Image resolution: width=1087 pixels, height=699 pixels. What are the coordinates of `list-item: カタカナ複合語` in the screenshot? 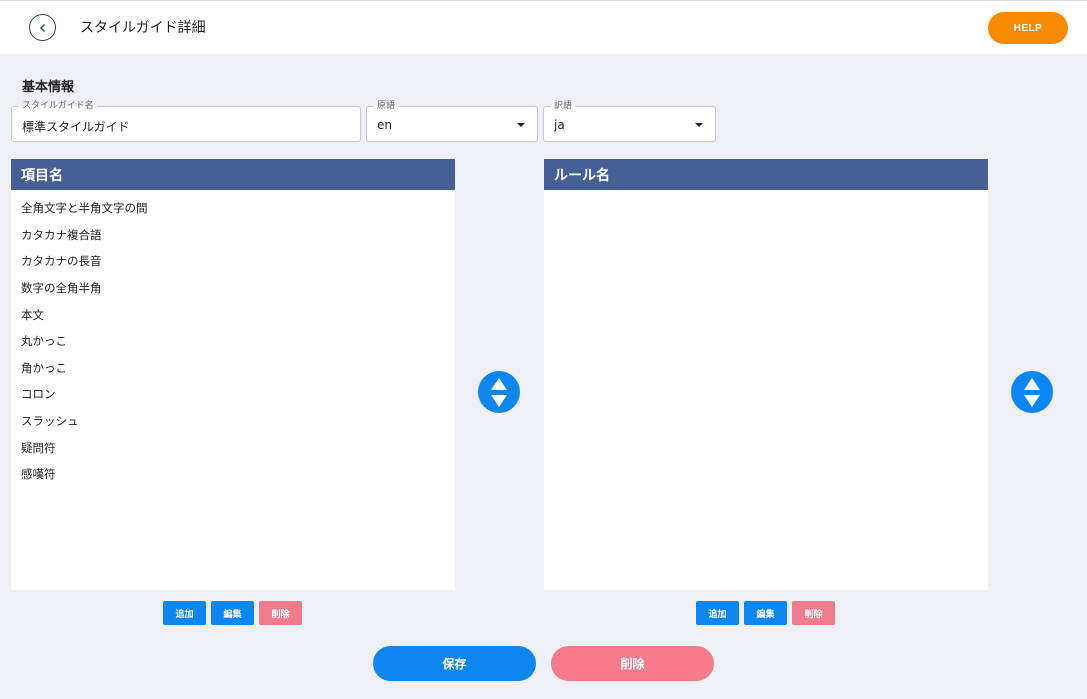 It's located at (233, 235).